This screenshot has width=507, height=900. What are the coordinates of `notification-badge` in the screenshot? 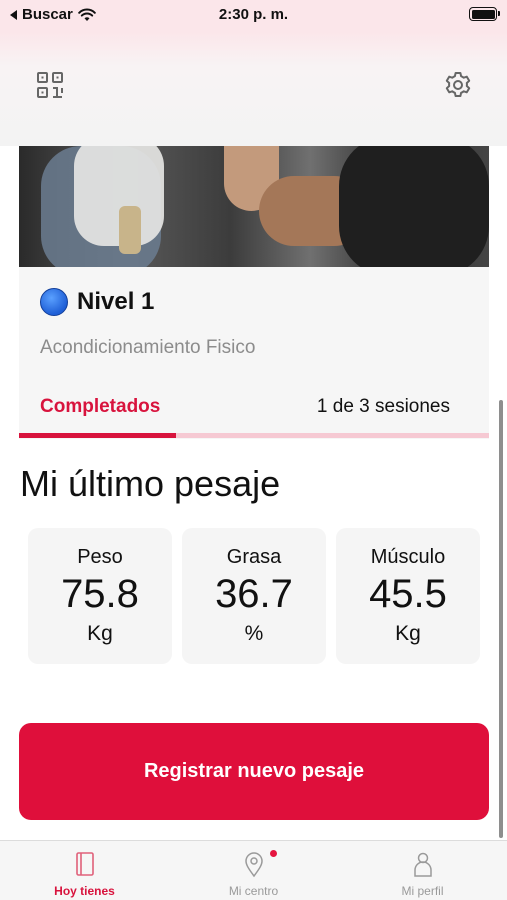 It's located at (273, 853).